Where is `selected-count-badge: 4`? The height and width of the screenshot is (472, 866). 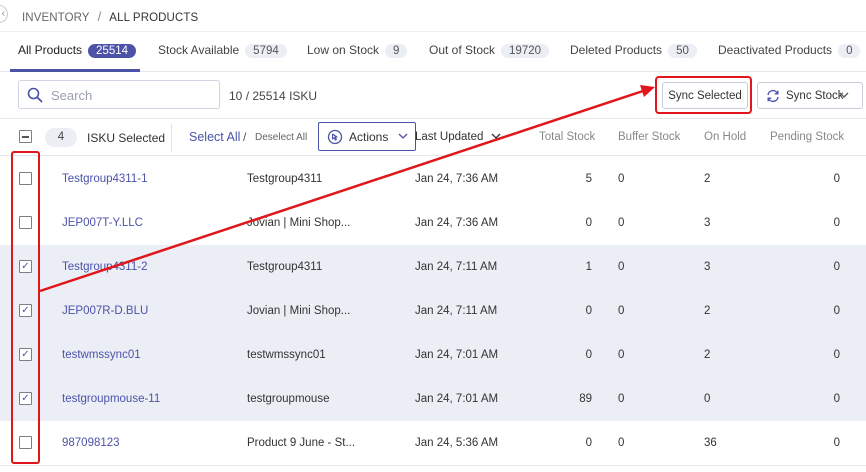 selected-count-badge: 4 is located at coordinates (61, 137).